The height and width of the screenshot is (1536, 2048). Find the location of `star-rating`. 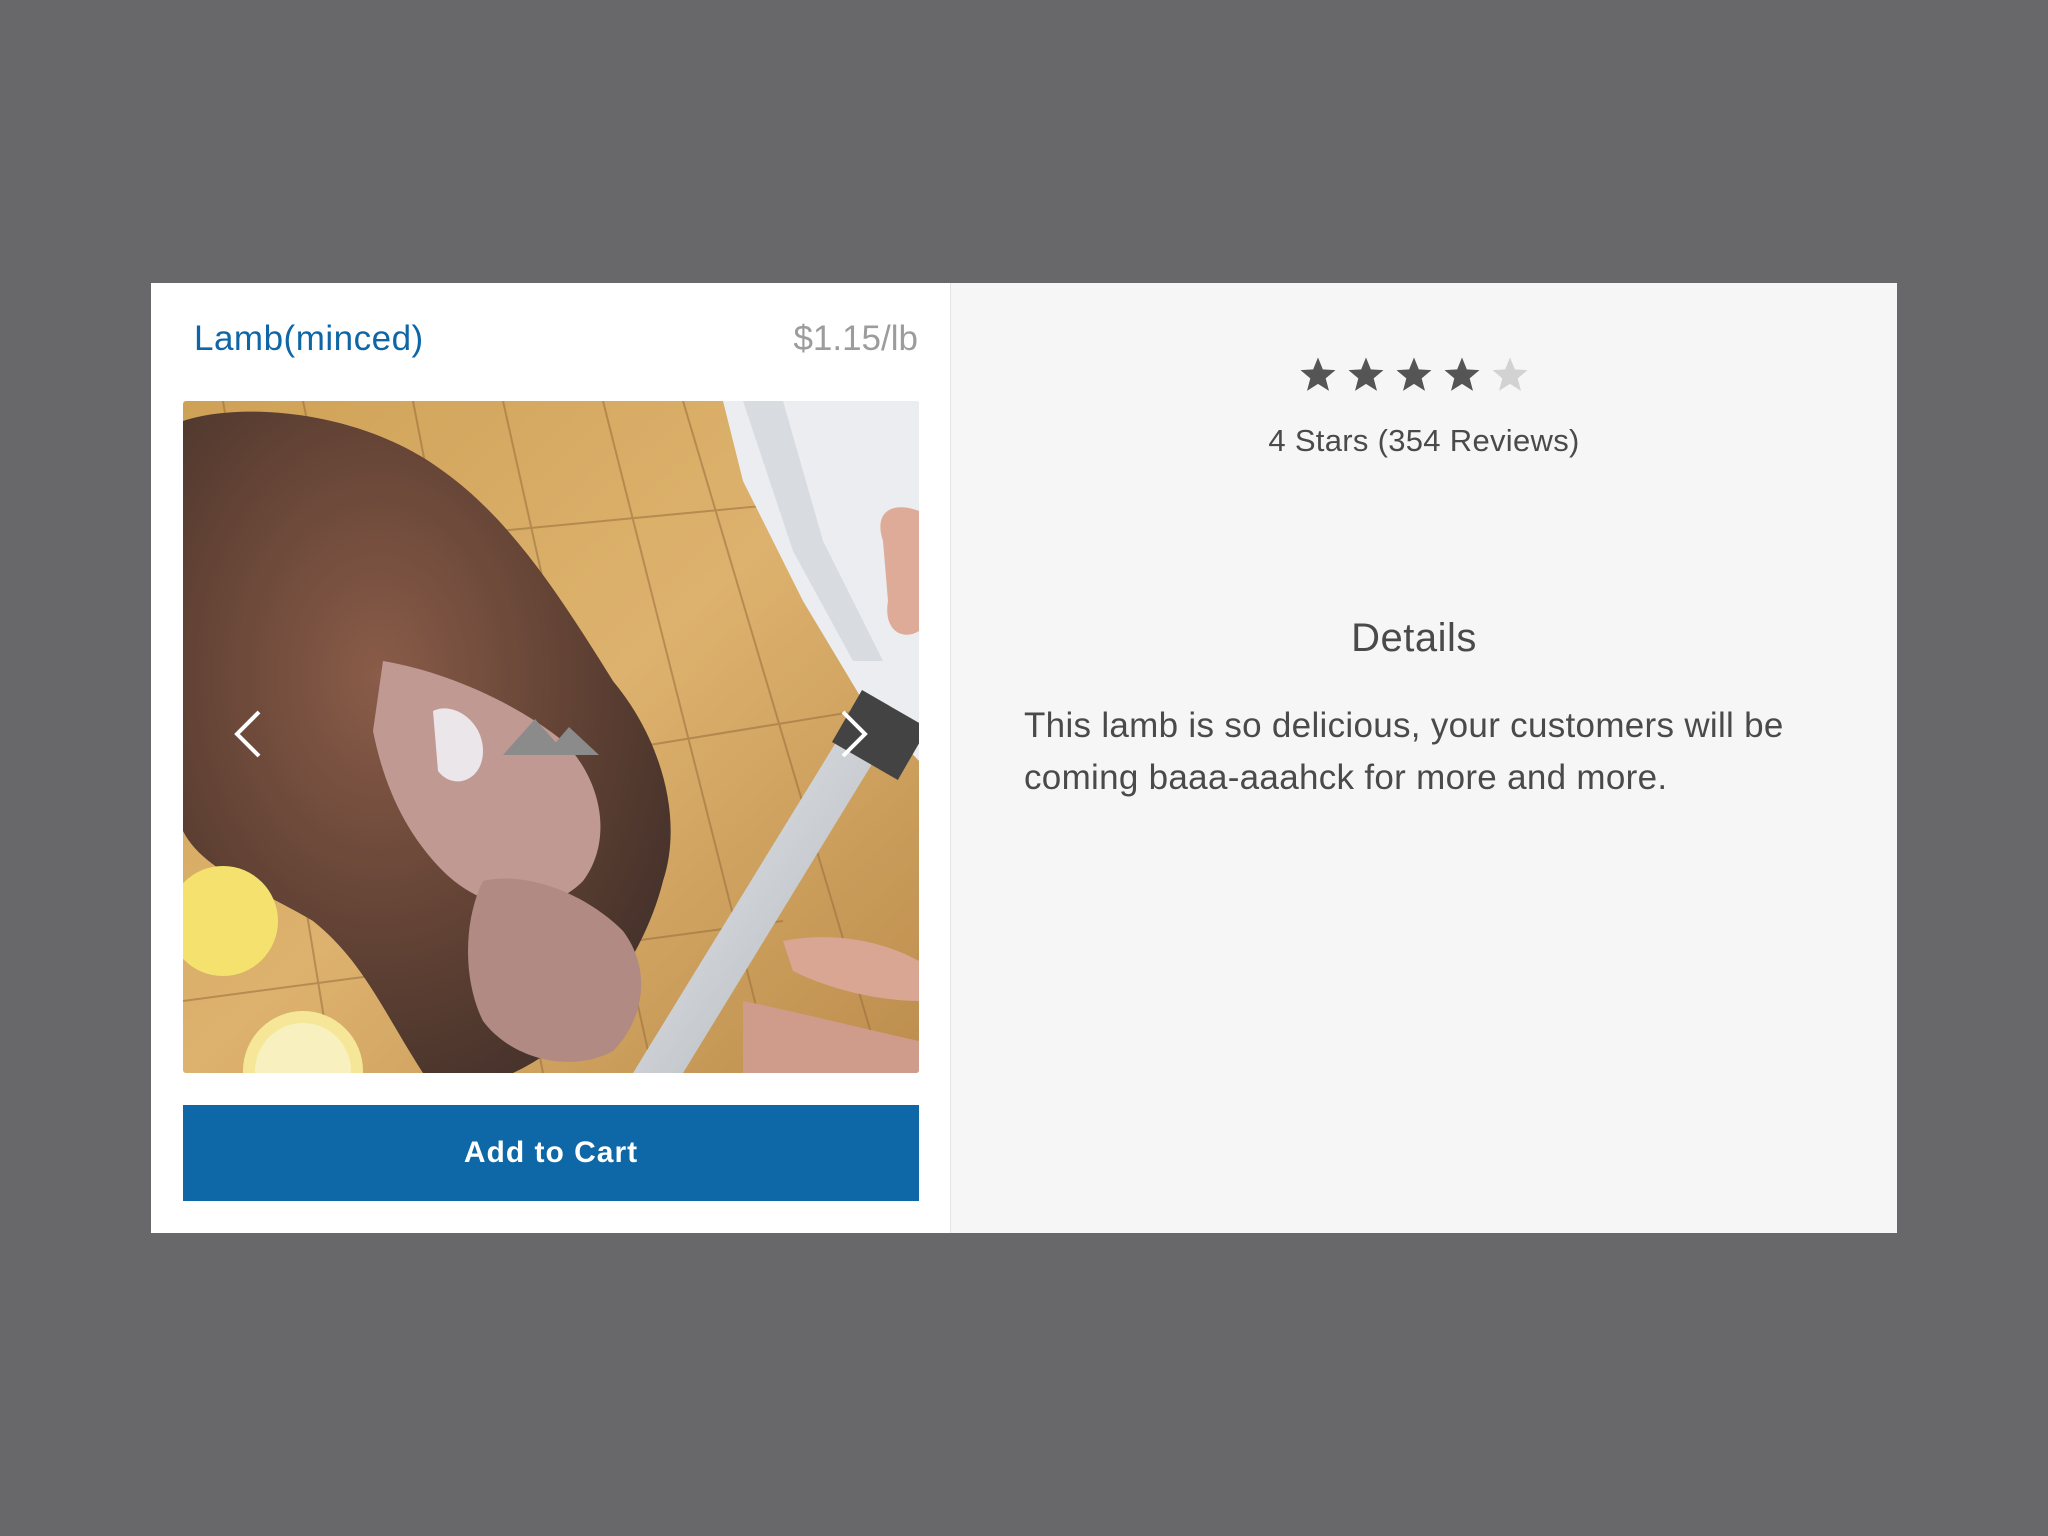

star-rating is located at coordinates (1414, 375).